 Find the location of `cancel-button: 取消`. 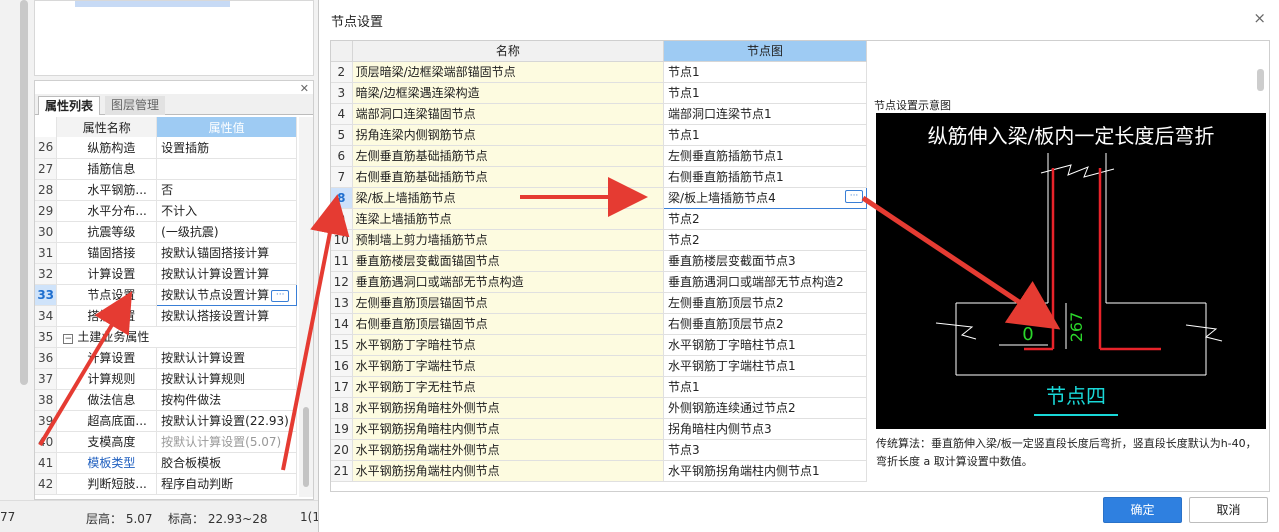

cancel-button: 取消 is located at coordinates (1228, 510).